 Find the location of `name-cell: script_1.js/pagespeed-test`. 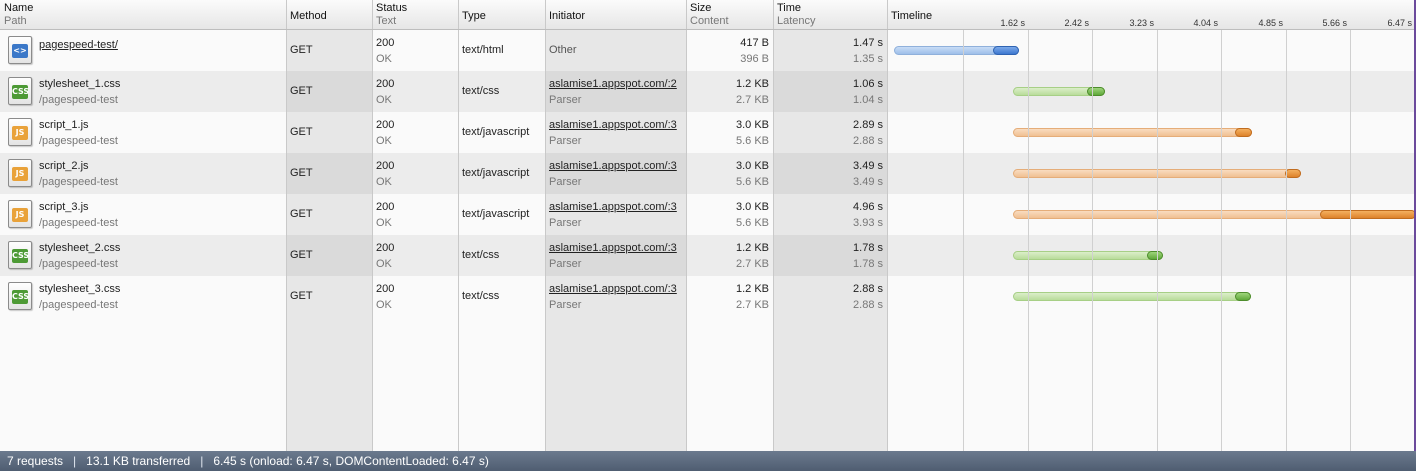

name-cell: script_1.js/pagespeed-test is located at coordinates (143, 132).